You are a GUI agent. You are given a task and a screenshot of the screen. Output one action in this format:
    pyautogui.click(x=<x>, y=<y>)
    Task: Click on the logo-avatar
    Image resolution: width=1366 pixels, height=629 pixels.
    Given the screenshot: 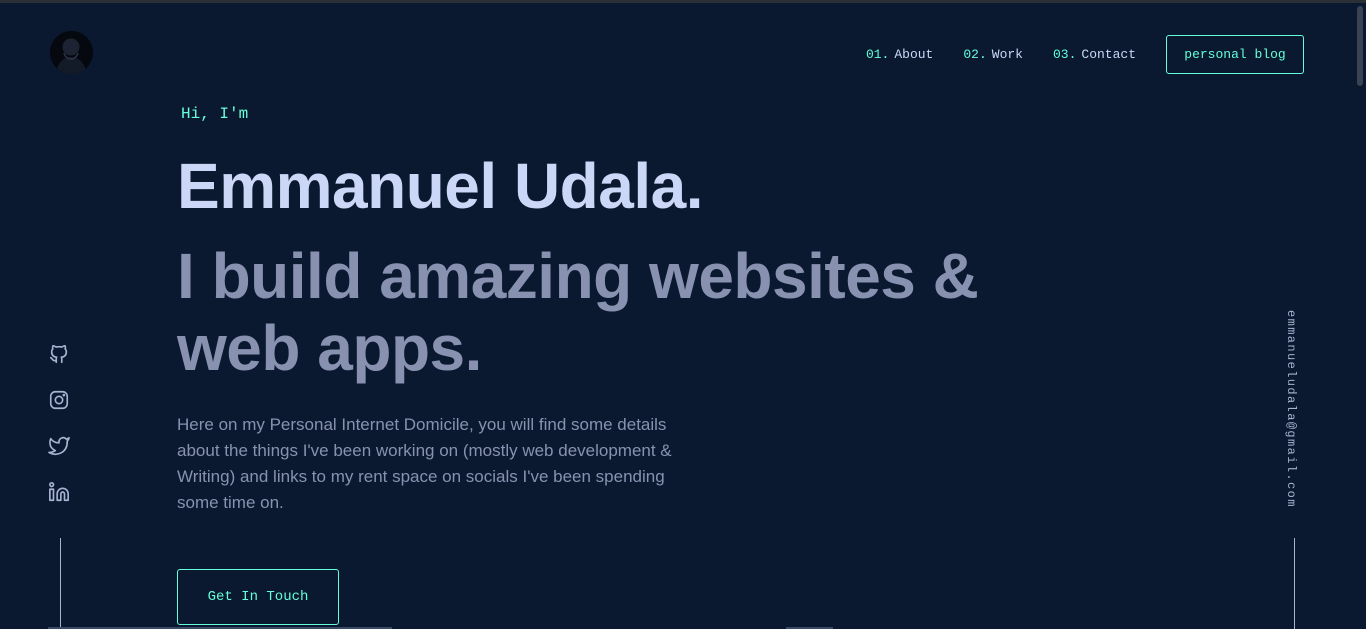 What is the action you would take?
    pyautogui.click(x=71, y=52)
    